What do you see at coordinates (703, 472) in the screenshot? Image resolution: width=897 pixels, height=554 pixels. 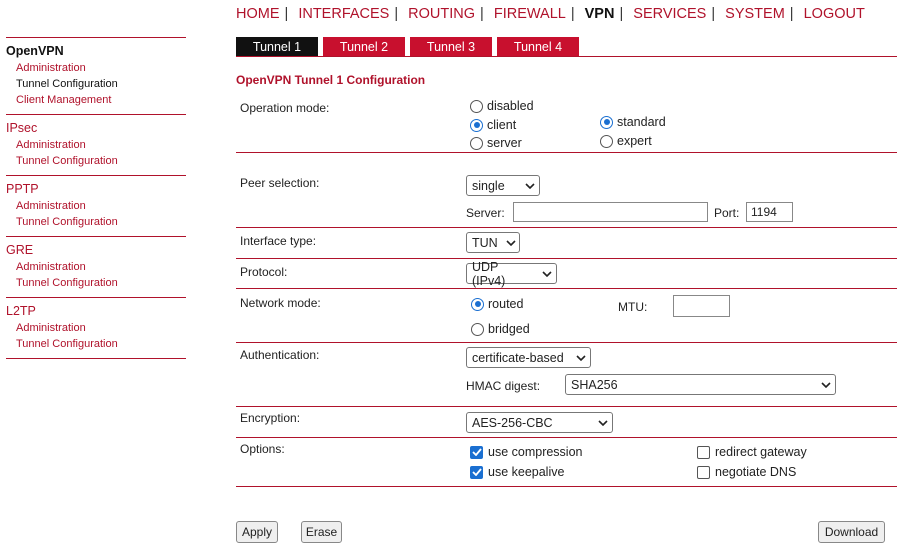 I see `checkbox-unchecked-icon` at bounding box center [703, 472].